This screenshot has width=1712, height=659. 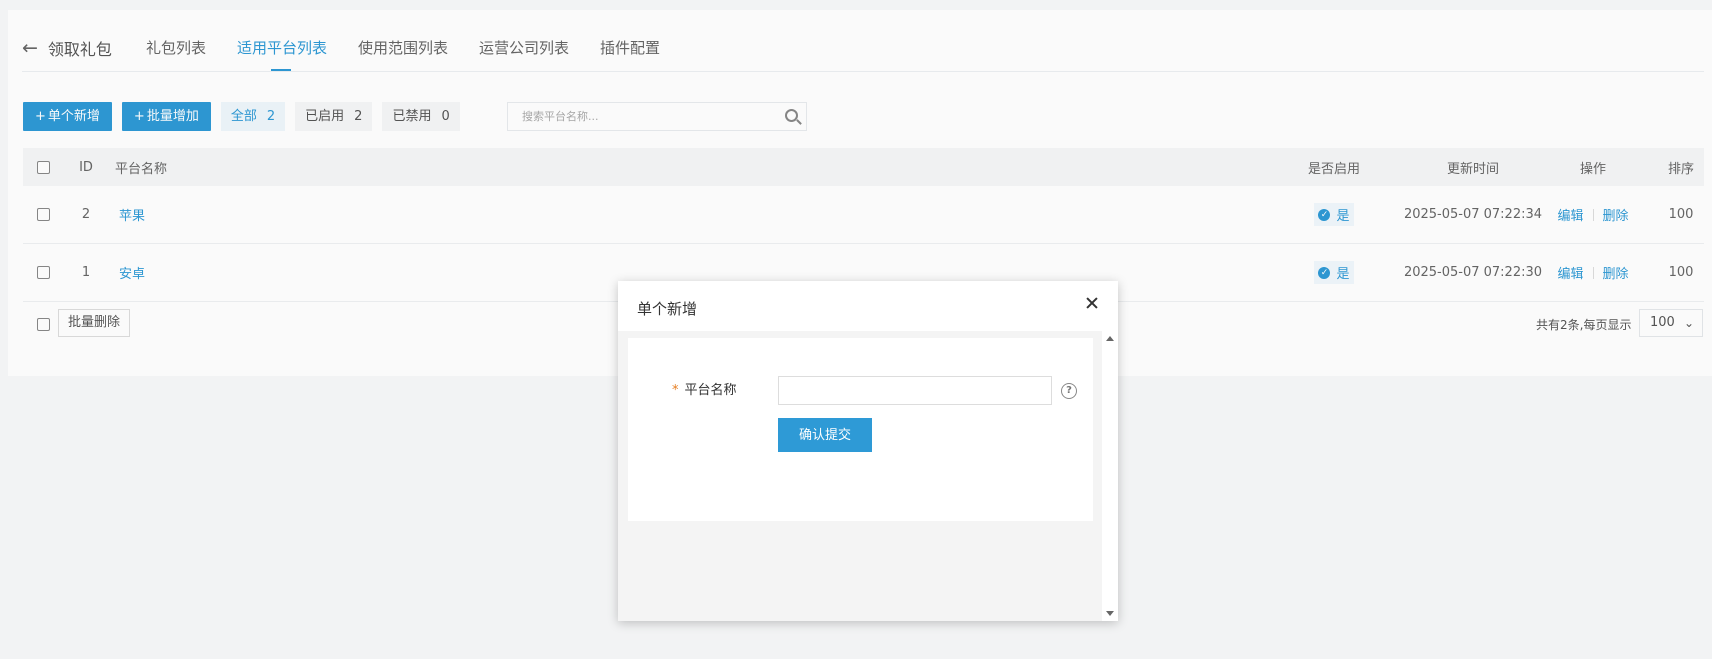 I want to click on platform-name-input, so click(x=915, y=390).